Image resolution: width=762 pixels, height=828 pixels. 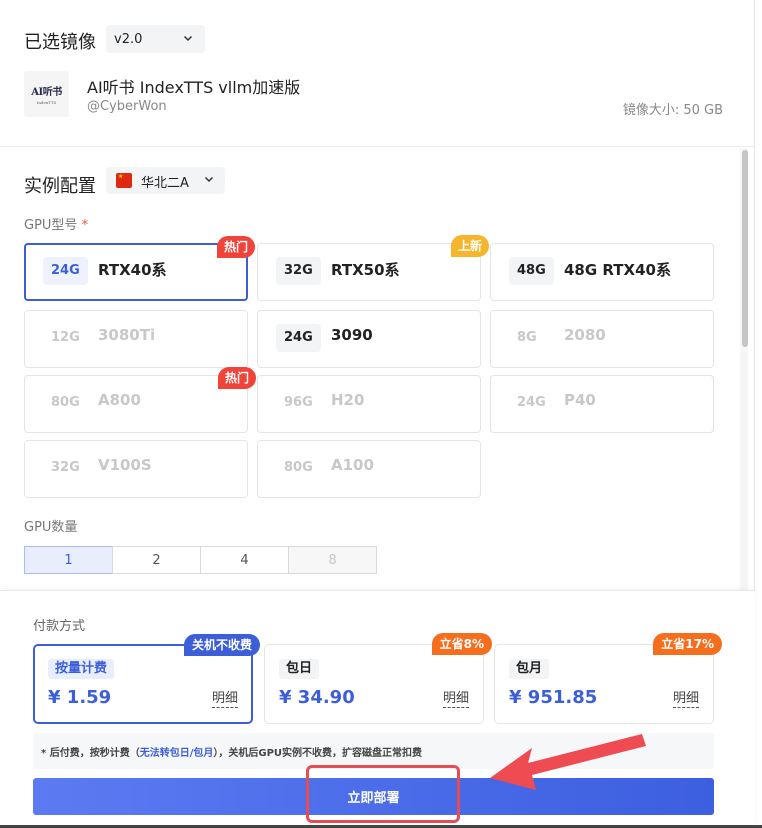 What do you see at coordinates (527, 337) in the screenshot?
I see `gpu-memory: 8G` at bounding box center [527, 337].